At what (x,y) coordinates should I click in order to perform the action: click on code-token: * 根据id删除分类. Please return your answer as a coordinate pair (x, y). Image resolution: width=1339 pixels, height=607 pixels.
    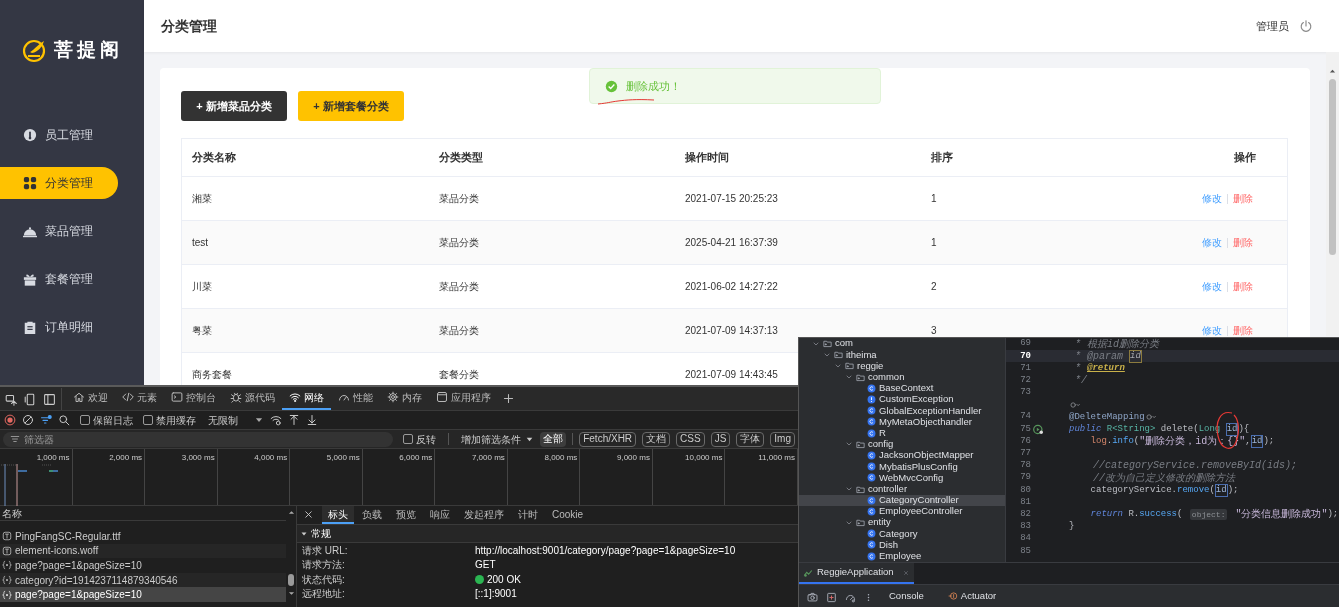
    Looking at the image, I should click on (1116, 344).